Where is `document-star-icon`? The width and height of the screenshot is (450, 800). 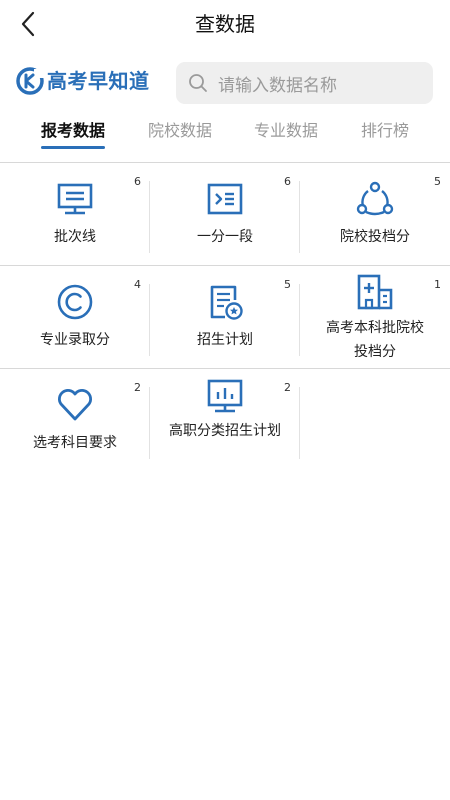 document-star-icon is located at coordinates (226, 302).